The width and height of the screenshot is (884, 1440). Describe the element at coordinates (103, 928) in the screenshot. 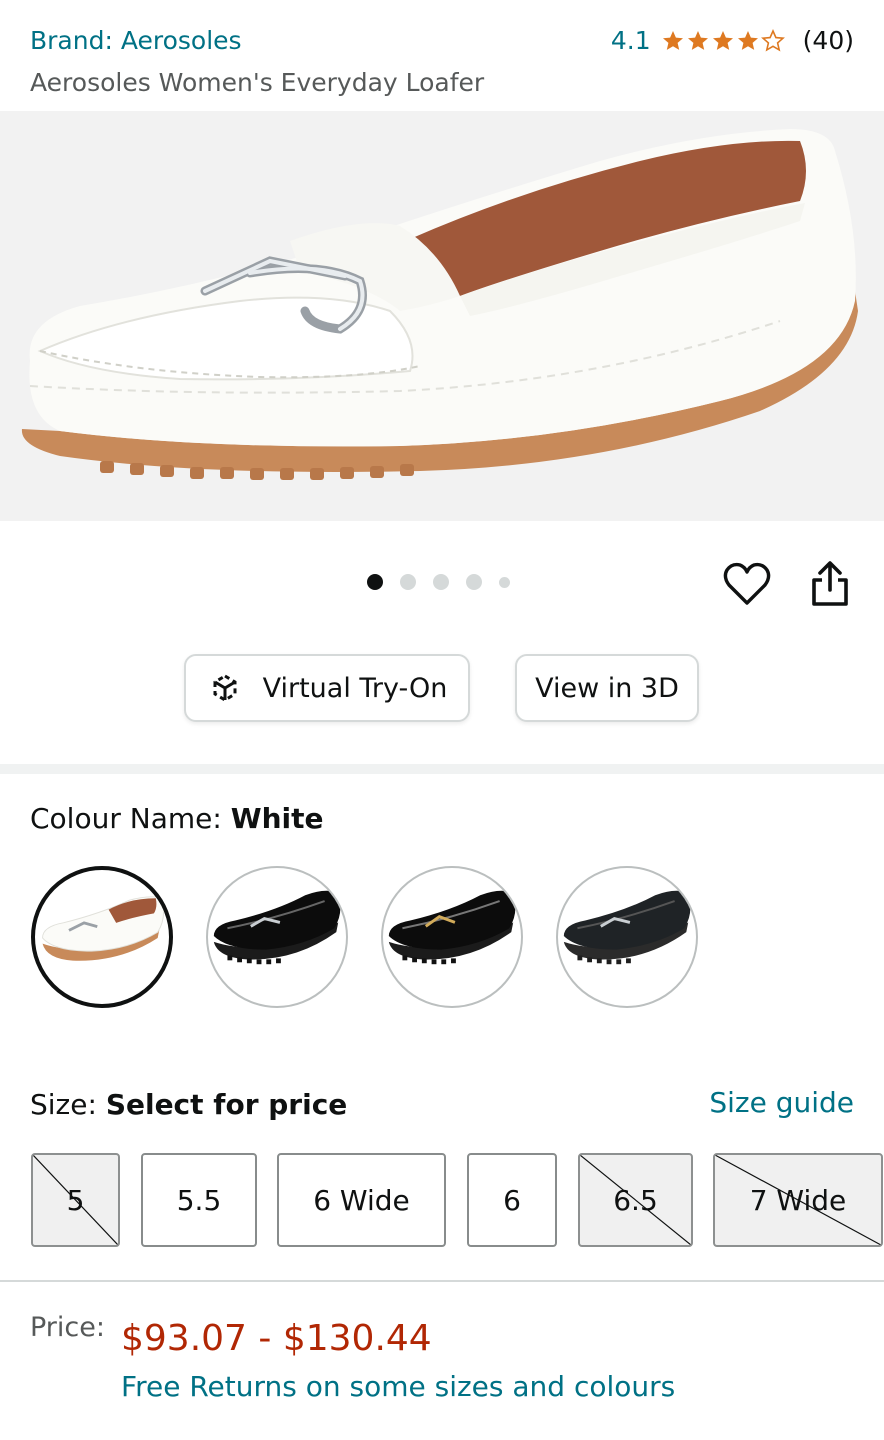

I see `white-loafer-thumbnail` at that location.